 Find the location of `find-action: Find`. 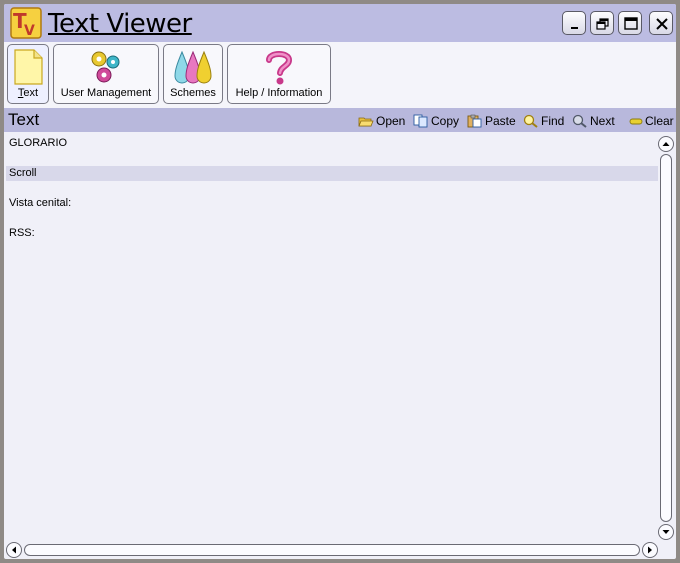

find-action: Find is located at coordinates (543, 121).